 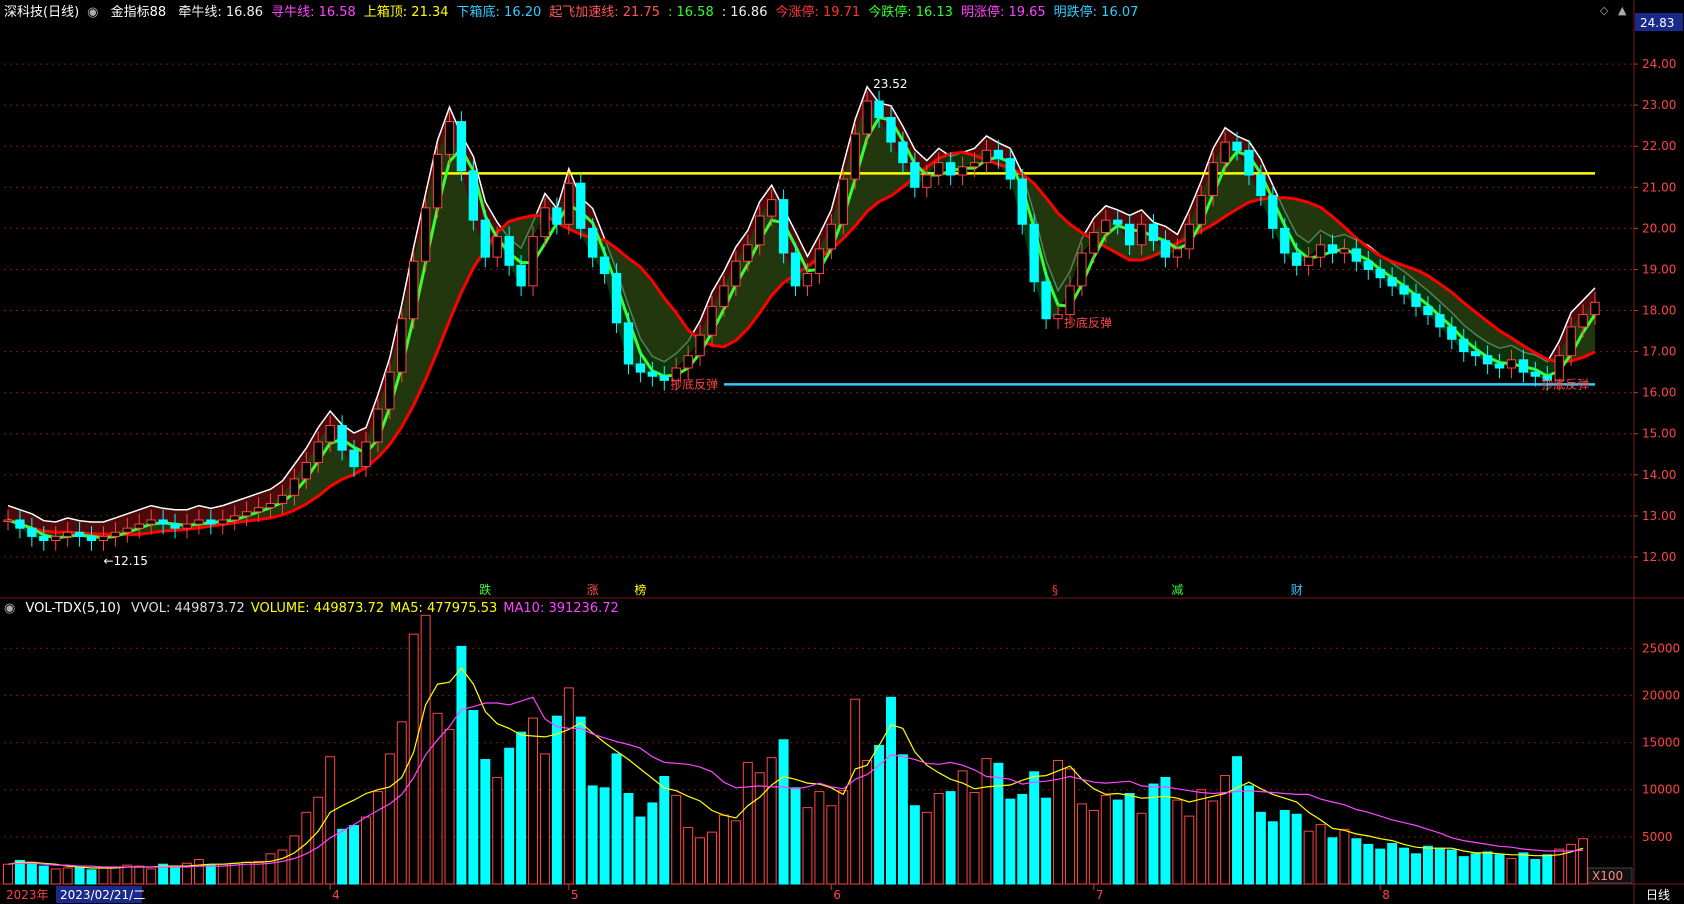 What do you see at coordinates (1661, 648) in the screenshot?
I see `volume-tick-label: 25000` at bounding box center [1661, 648].